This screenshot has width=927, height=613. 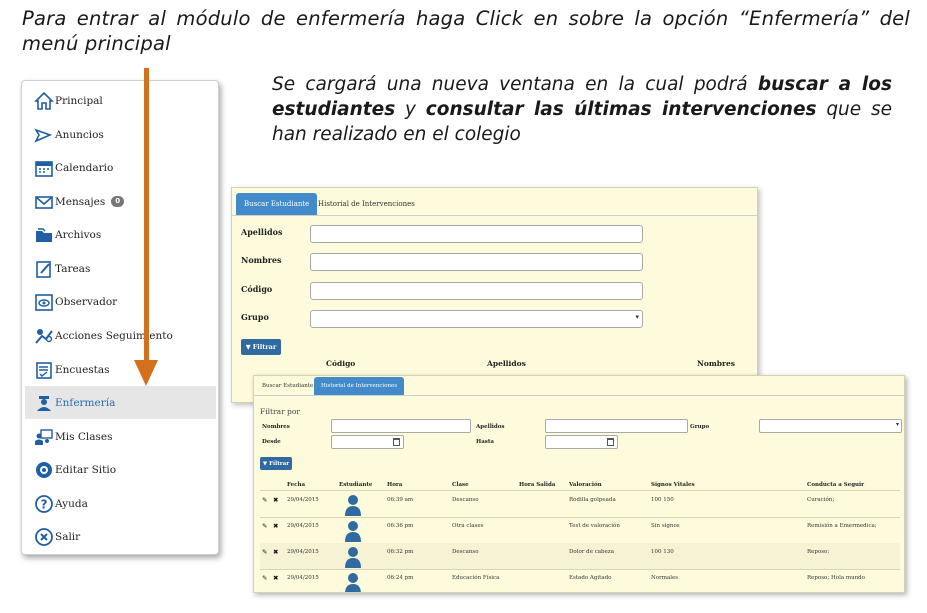 What do you see at coordinates (44, 135) in the screenshot?
I see `megaphone-icon` at bounding box center [44, 135].